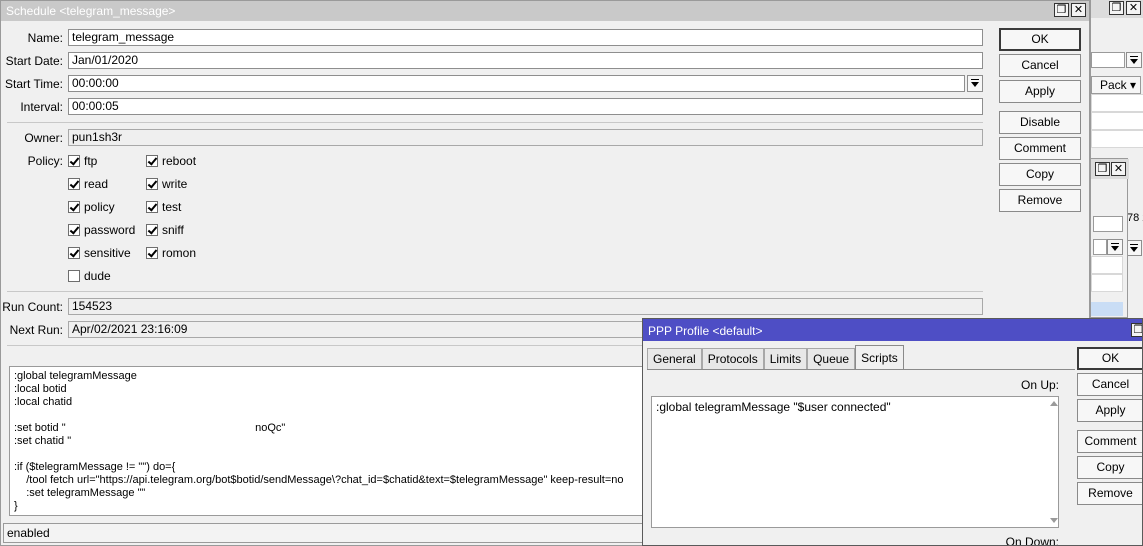 This screenshot has height=546, width=1143. Describe the element at coordinates (525, 60) in the screenshot. I see `start-date-field: Jan/01/2020` at that location.